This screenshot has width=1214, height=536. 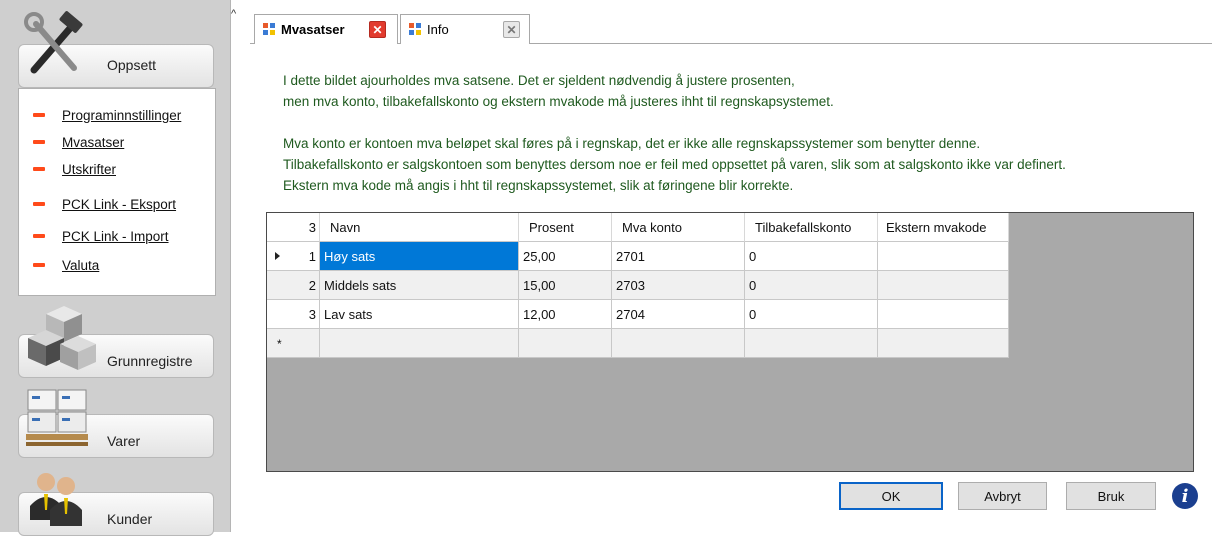 What do you see at coordinates (124, 441) in the screenshot?
I see `group-varer-label: Varer` at bounding box center [124, 441].